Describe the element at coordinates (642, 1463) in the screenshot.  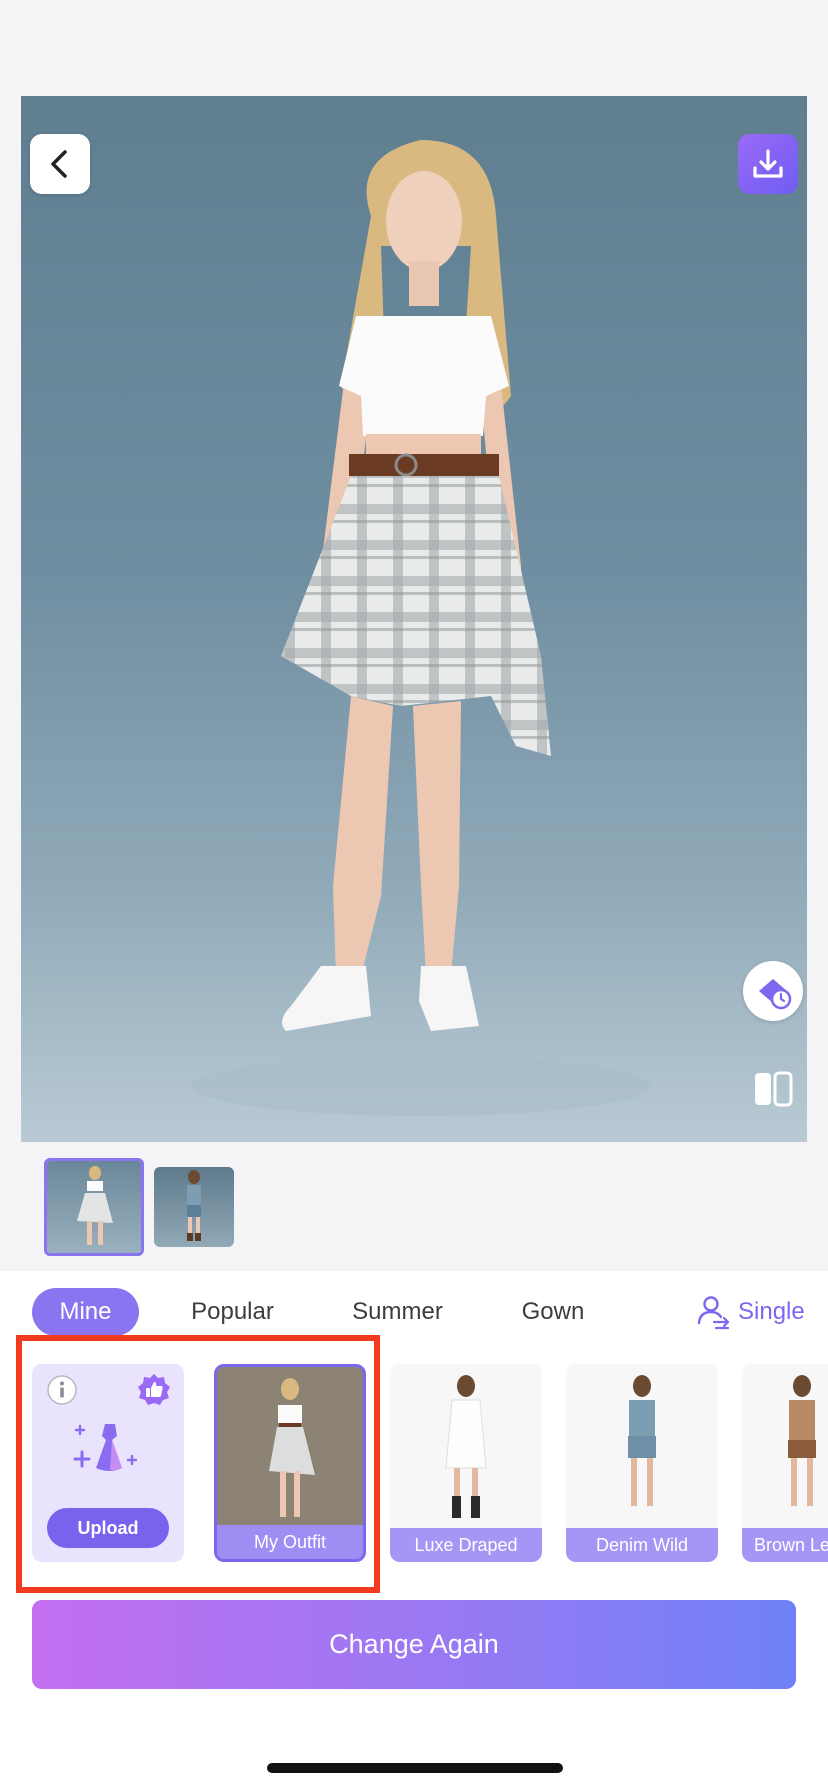
I see `outfit-card-denim-wild: Denim Wild` at that location.